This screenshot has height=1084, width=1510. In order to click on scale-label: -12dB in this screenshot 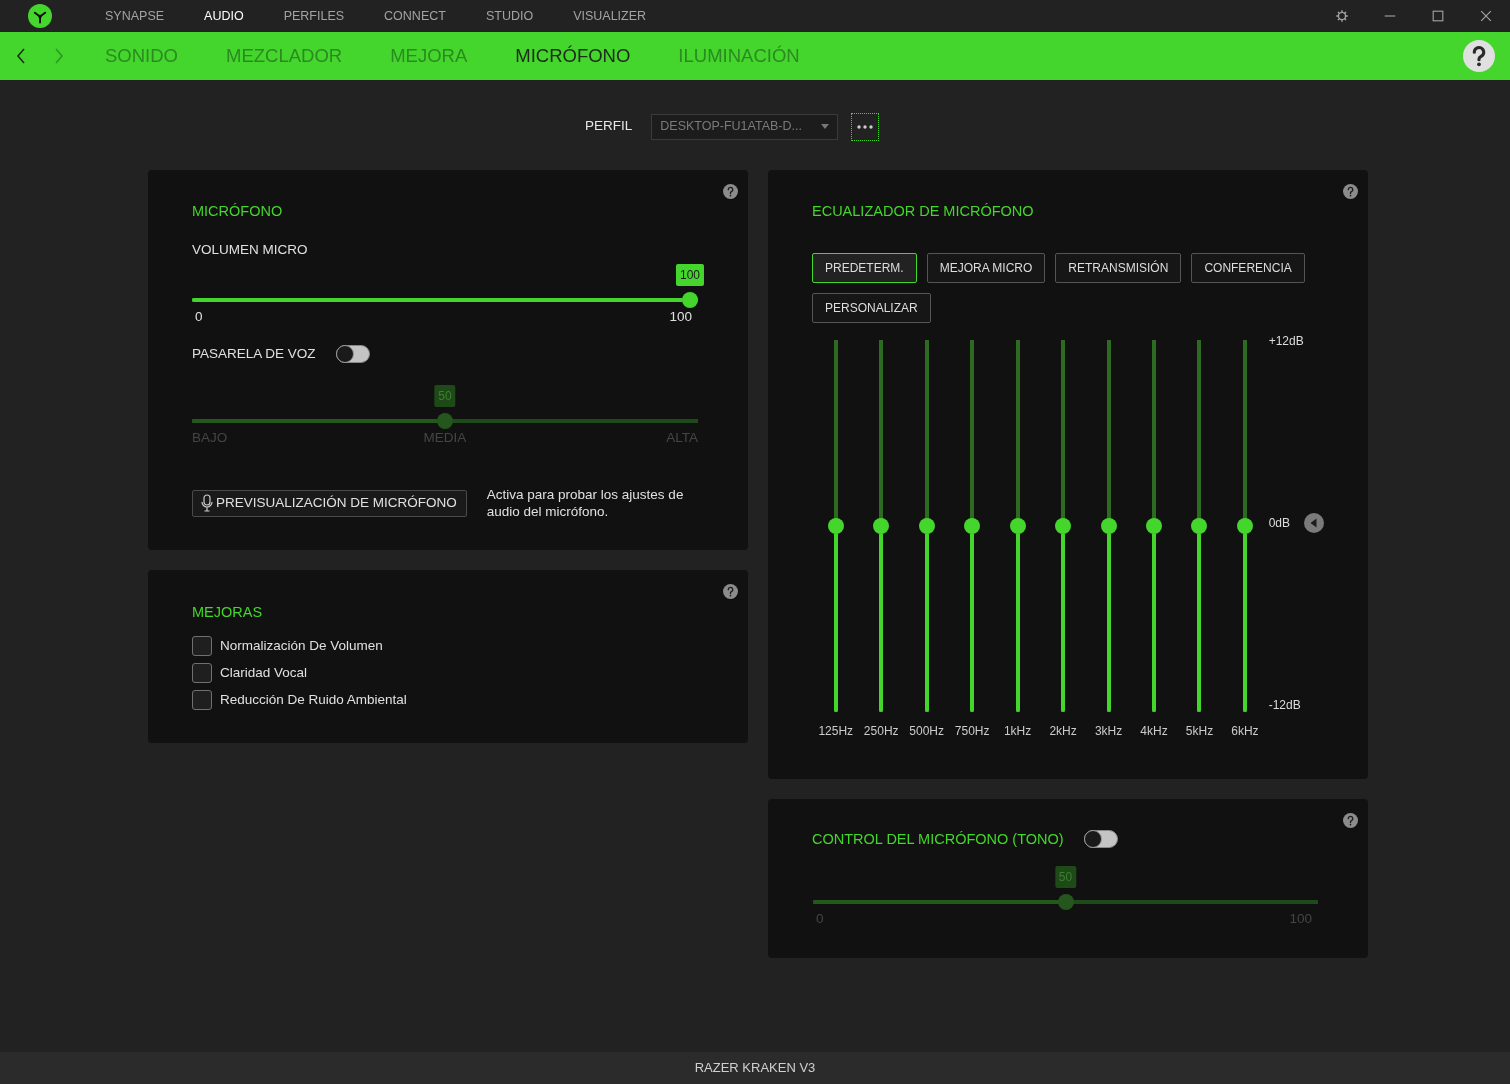, I will do `click(1285, 705)`.